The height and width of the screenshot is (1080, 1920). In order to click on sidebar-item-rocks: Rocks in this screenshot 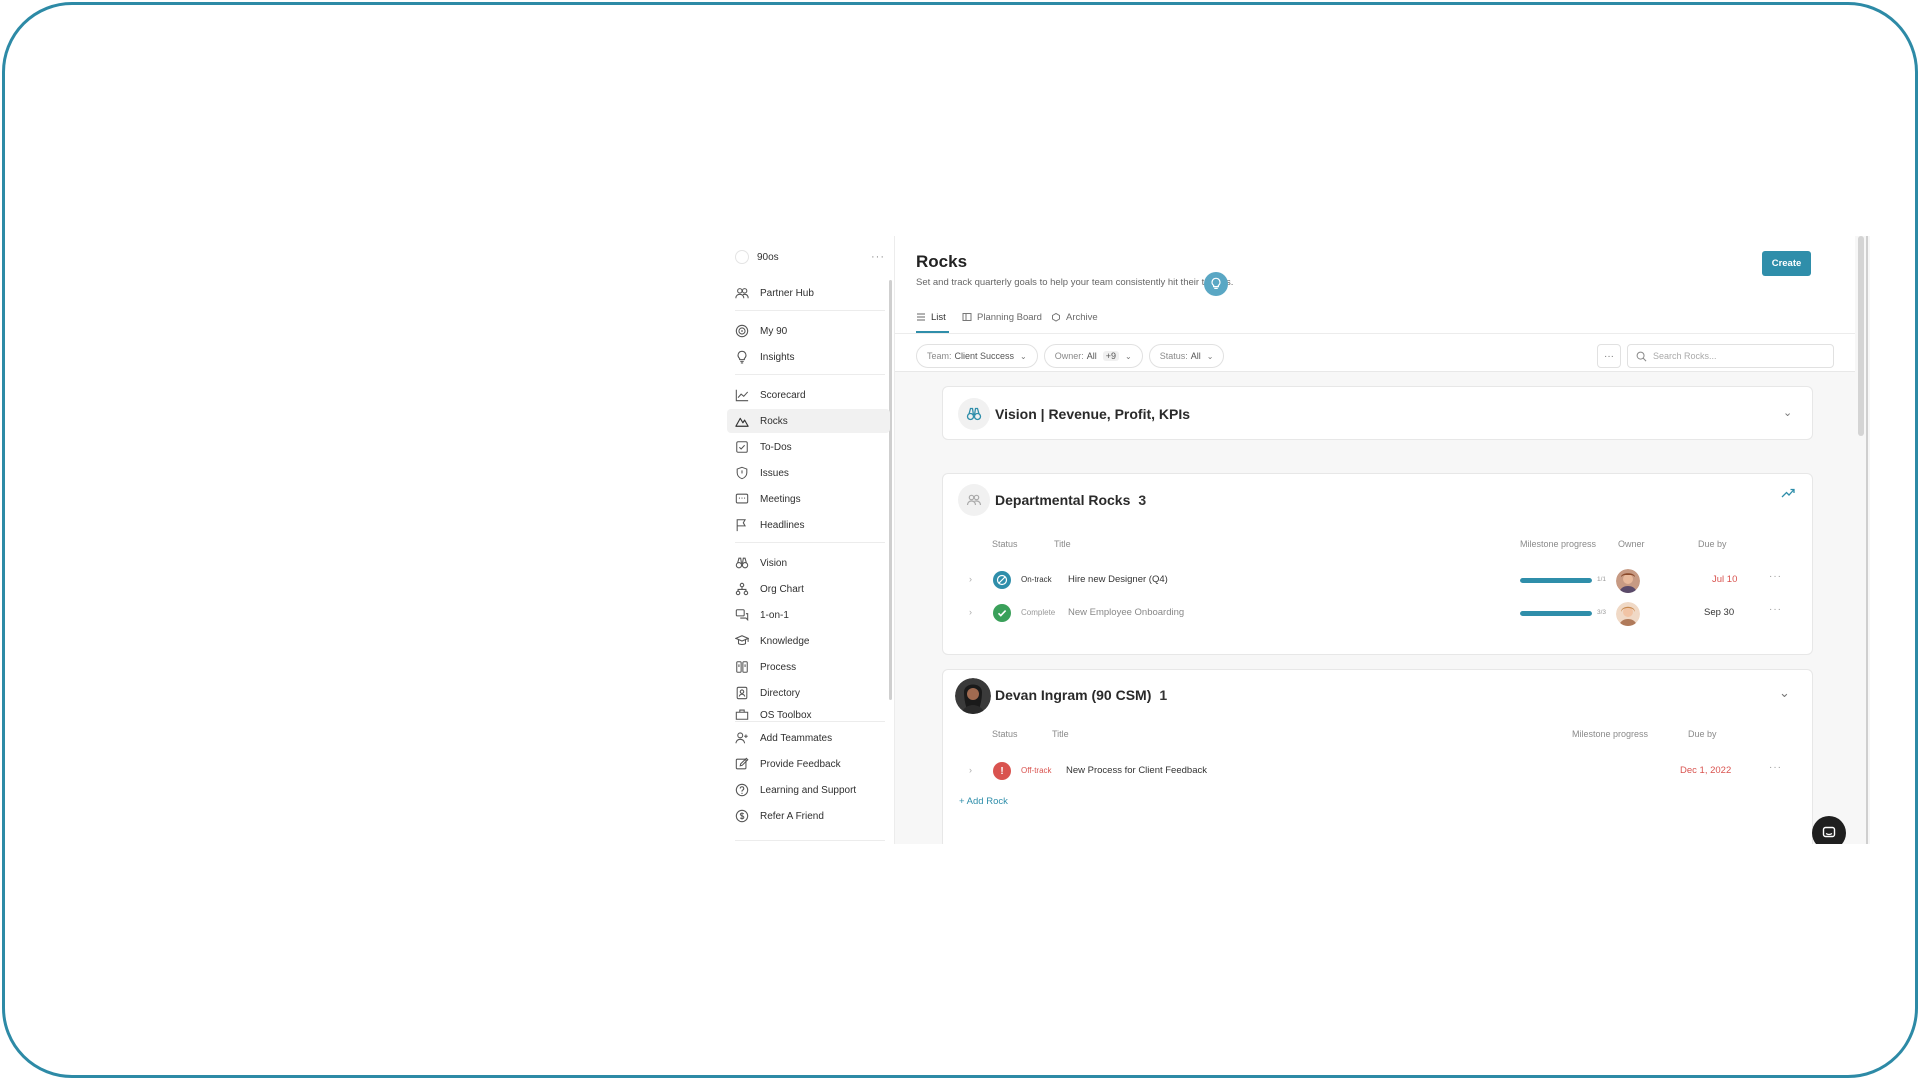, I will do `click(808, 421)`.